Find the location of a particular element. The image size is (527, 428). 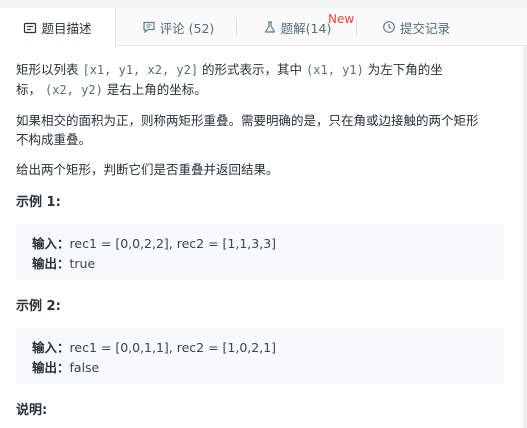

input-value: rec1 = [0,0,1,1], rec2 = [1,0,2,1] is located at coordinates (173, 347).